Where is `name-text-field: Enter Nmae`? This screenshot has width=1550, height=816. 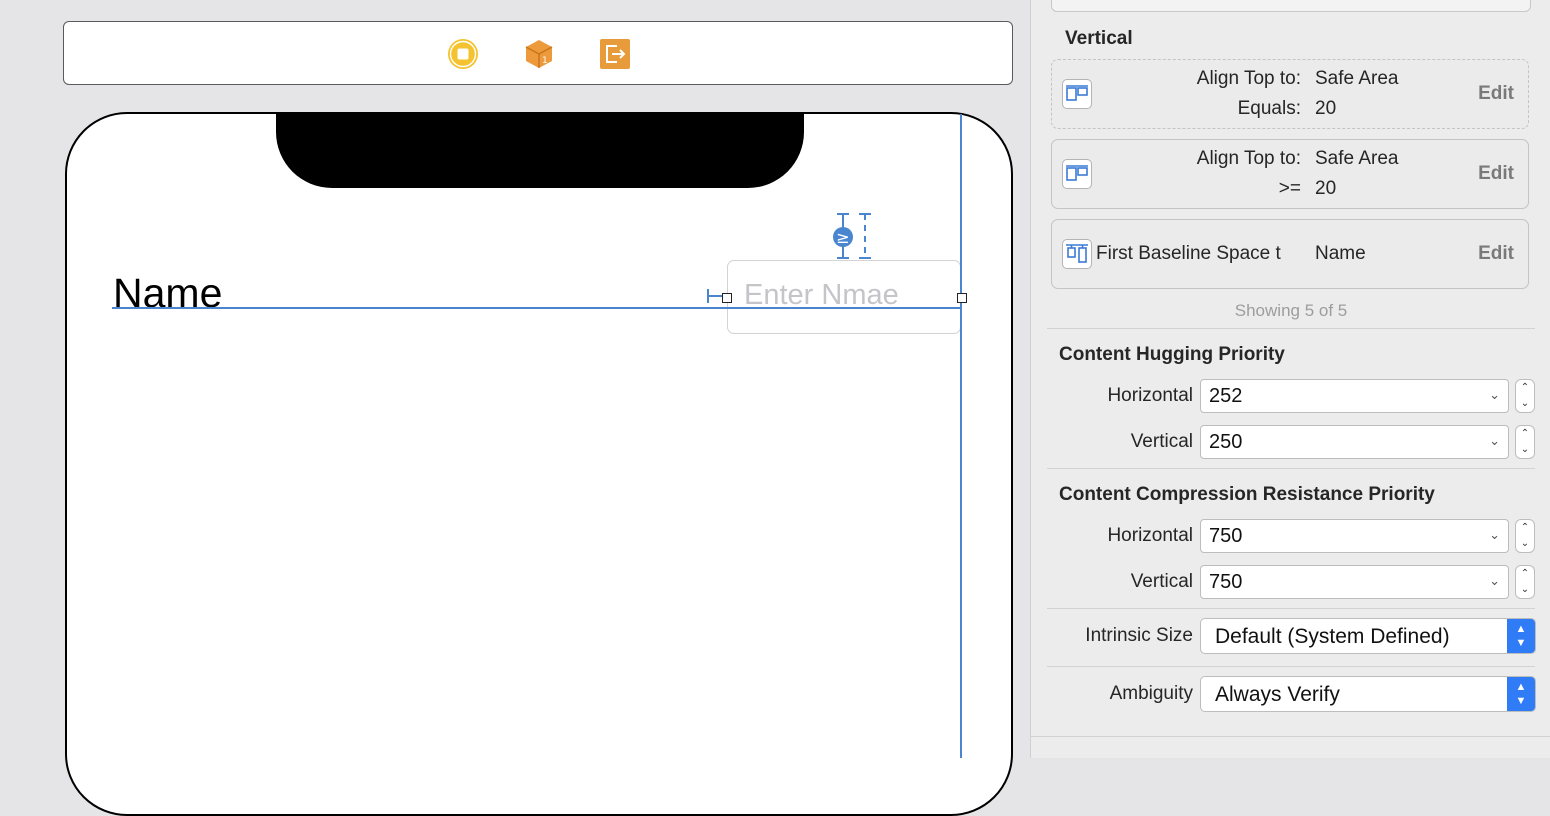
name-text-field: Enter Nmae is located at coordinates (844, 297).